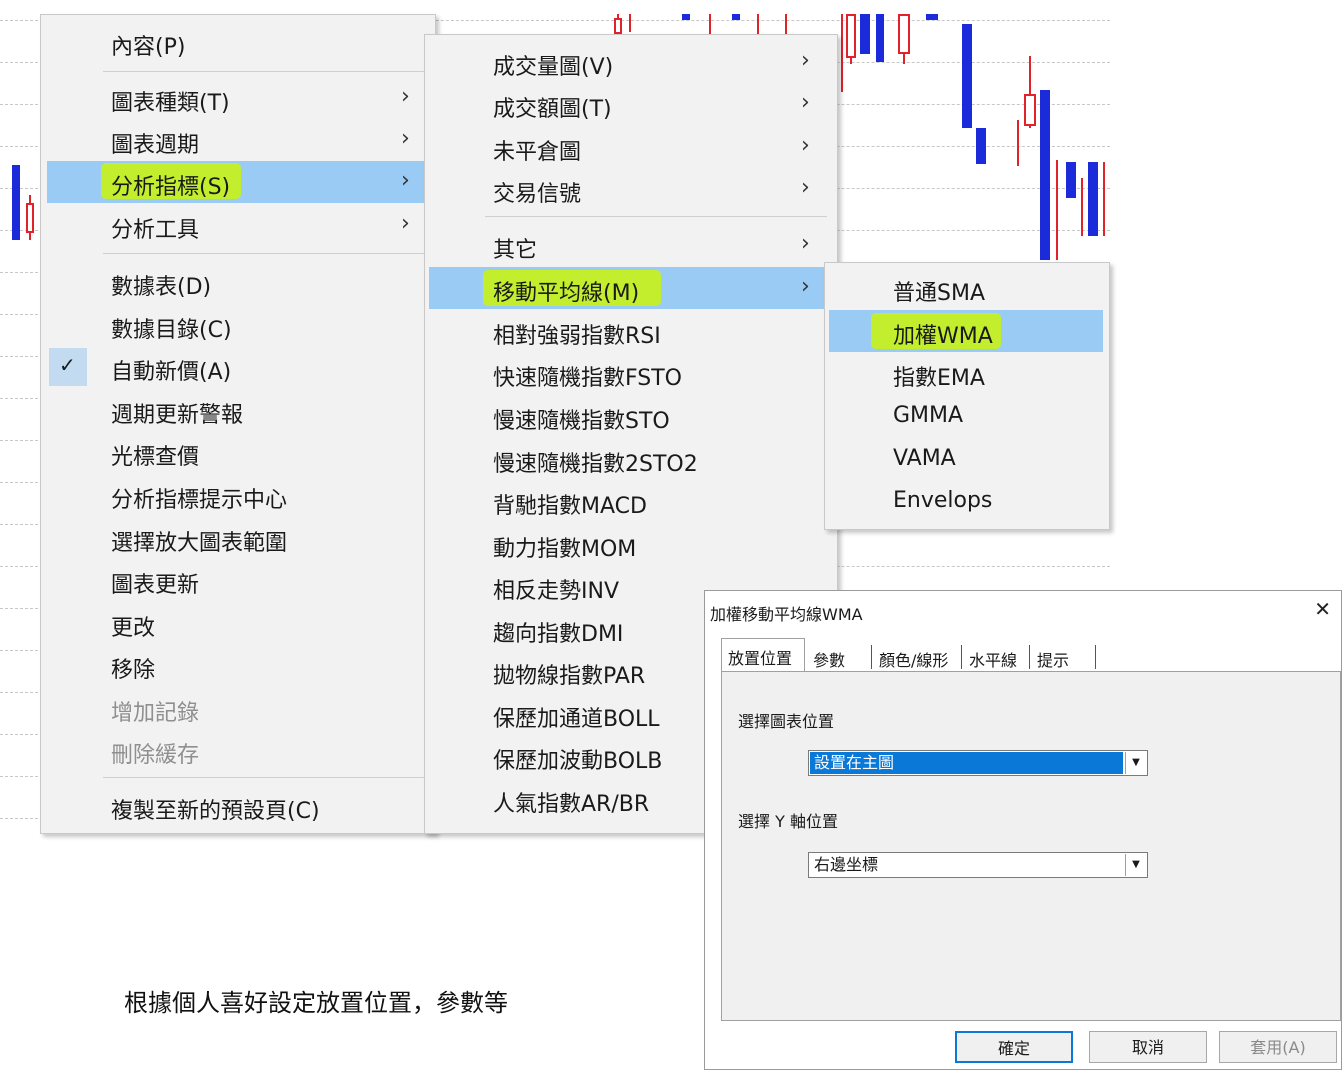 The height and width of the screenshot is (1070, 1343). Describe the element at coordinates (570, 506) in the screenshot. I see `menu-item-label: 背馳指數MACD` at that location.